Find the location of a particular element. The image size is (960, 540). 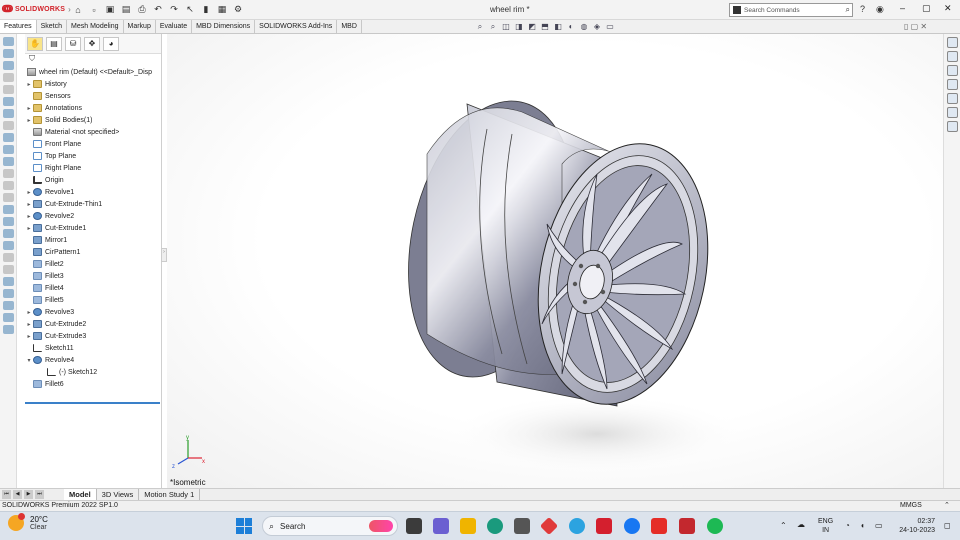

sketch-tools-icon is located at coordinates (8, 257).